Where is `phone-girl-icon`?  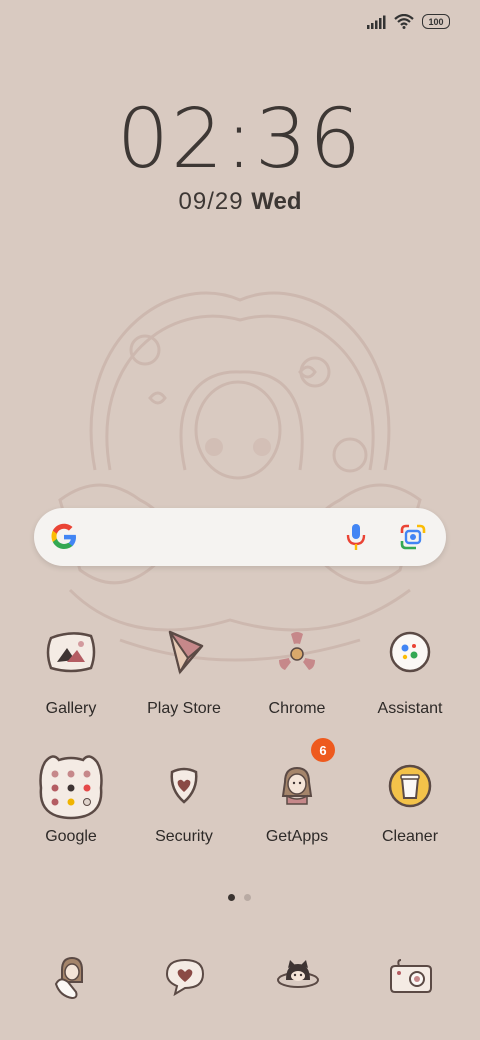
phone-girl-icon is located at coordinates (72, 976).